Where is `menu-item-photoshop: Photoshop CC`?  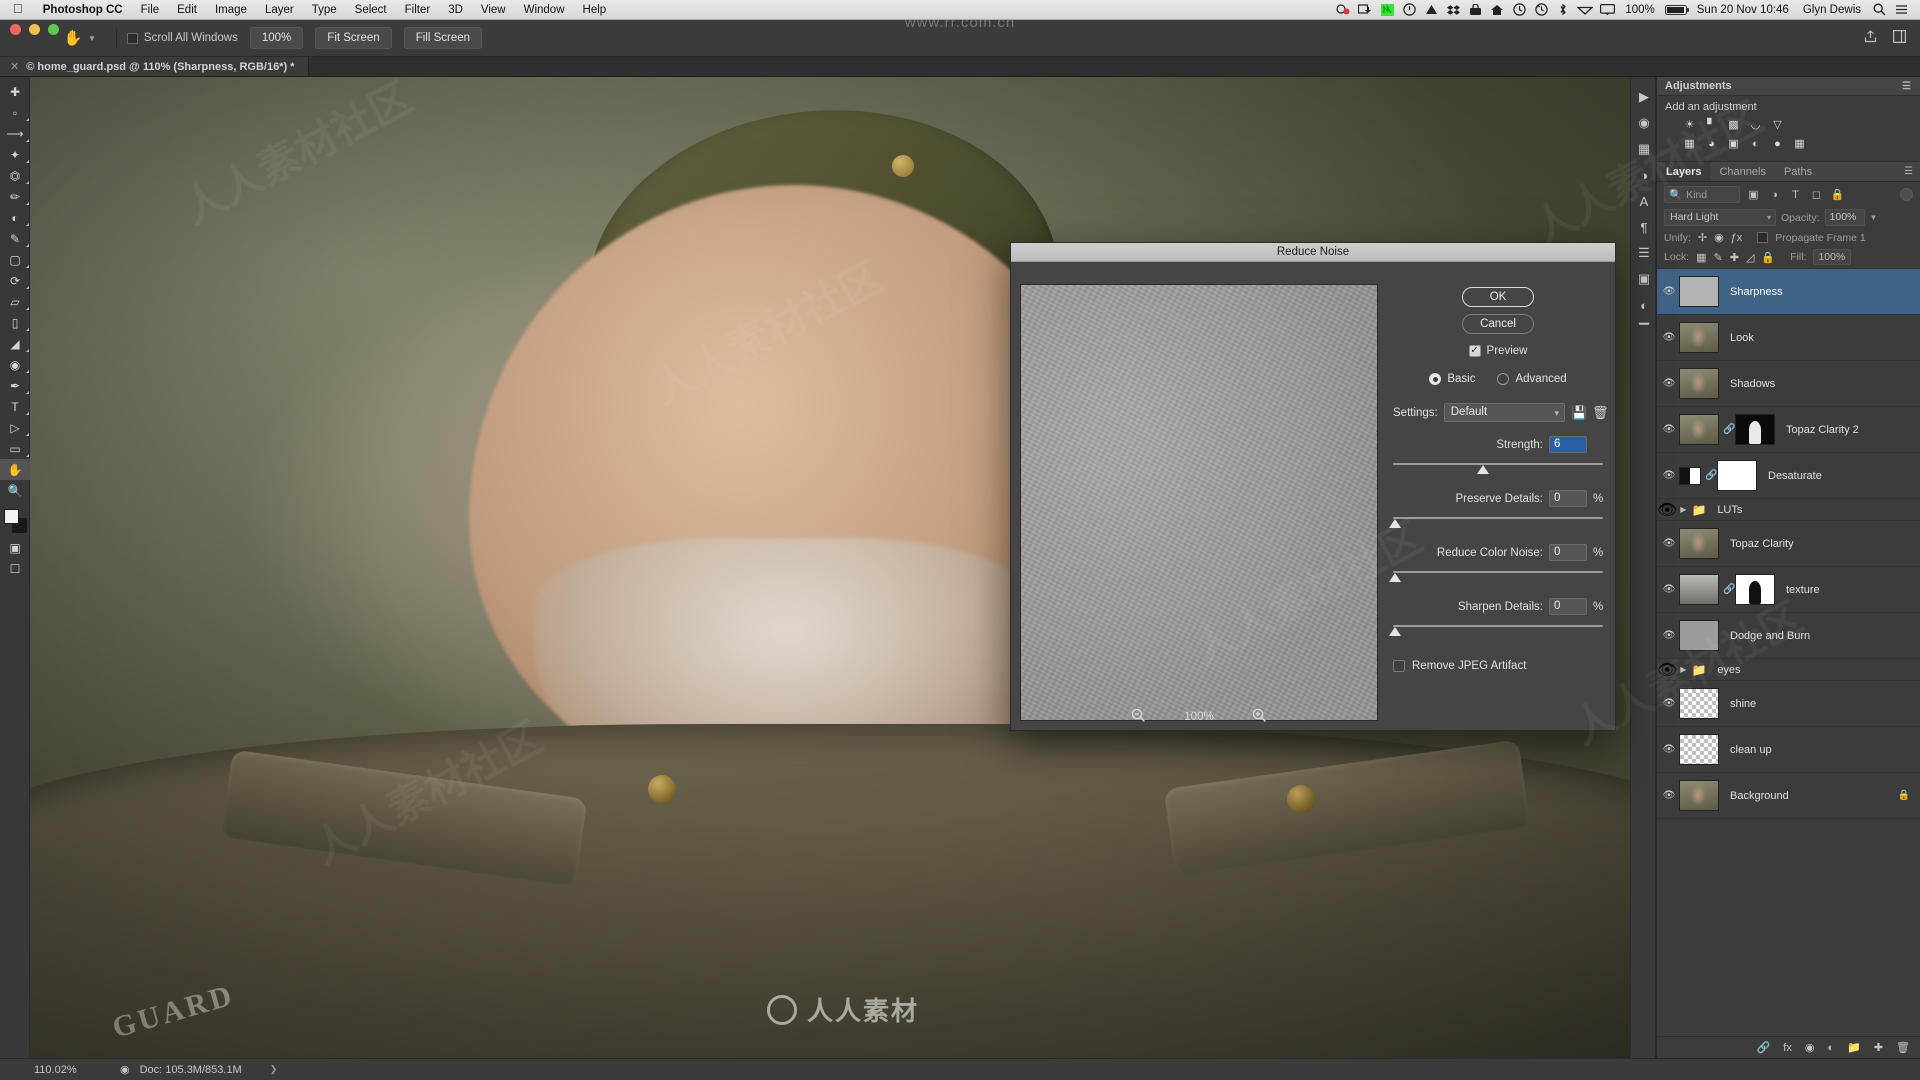
menu-item-photoshop: Photoshop CC is located at coordinates (83, 10).